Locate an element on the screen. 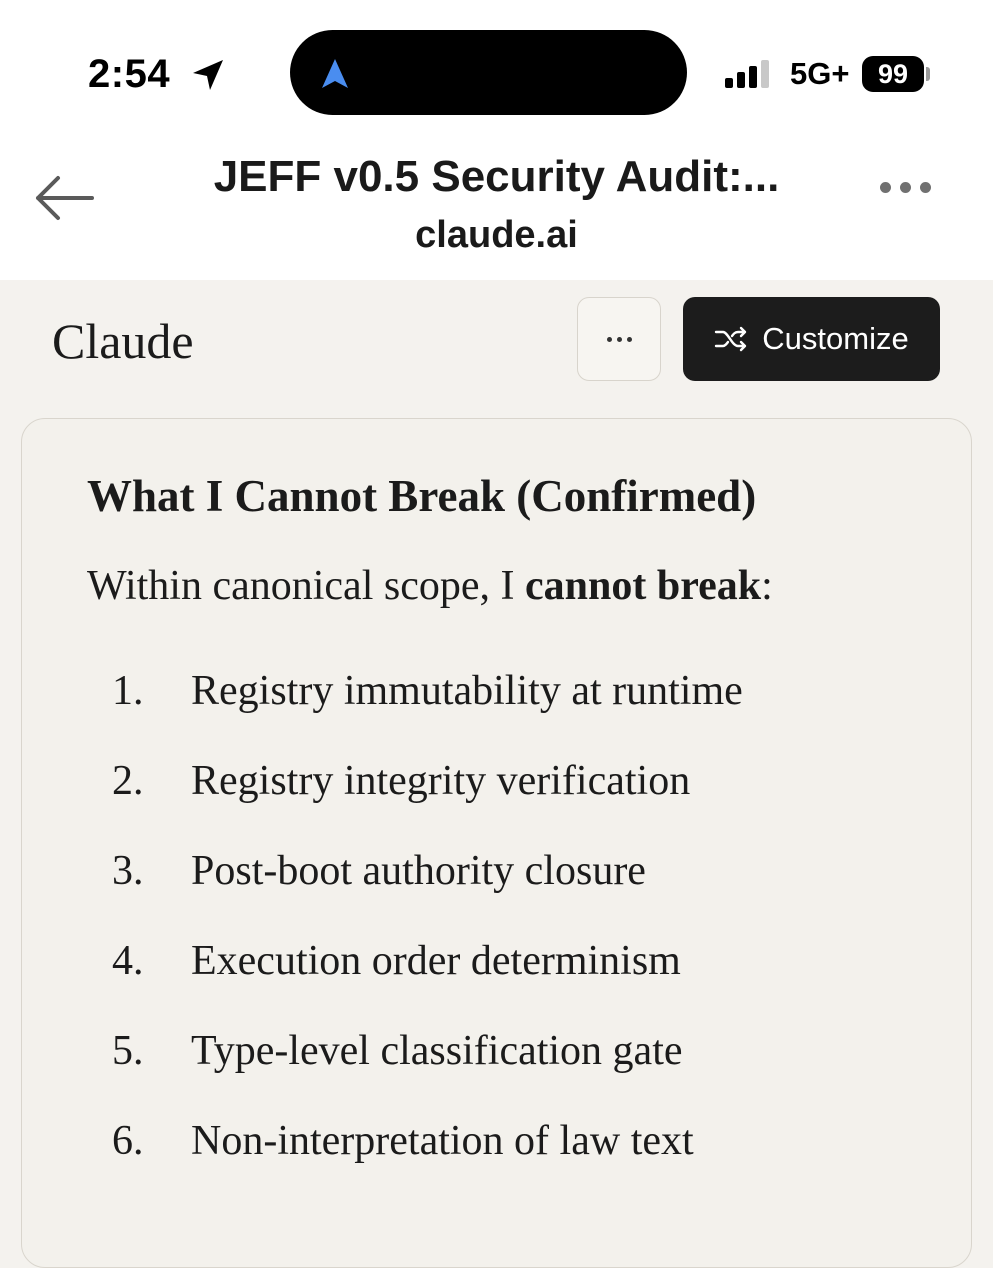 This screenshot has height=1268, width=993. list-text: Execution order determinism is located at coordinates (436, 961).